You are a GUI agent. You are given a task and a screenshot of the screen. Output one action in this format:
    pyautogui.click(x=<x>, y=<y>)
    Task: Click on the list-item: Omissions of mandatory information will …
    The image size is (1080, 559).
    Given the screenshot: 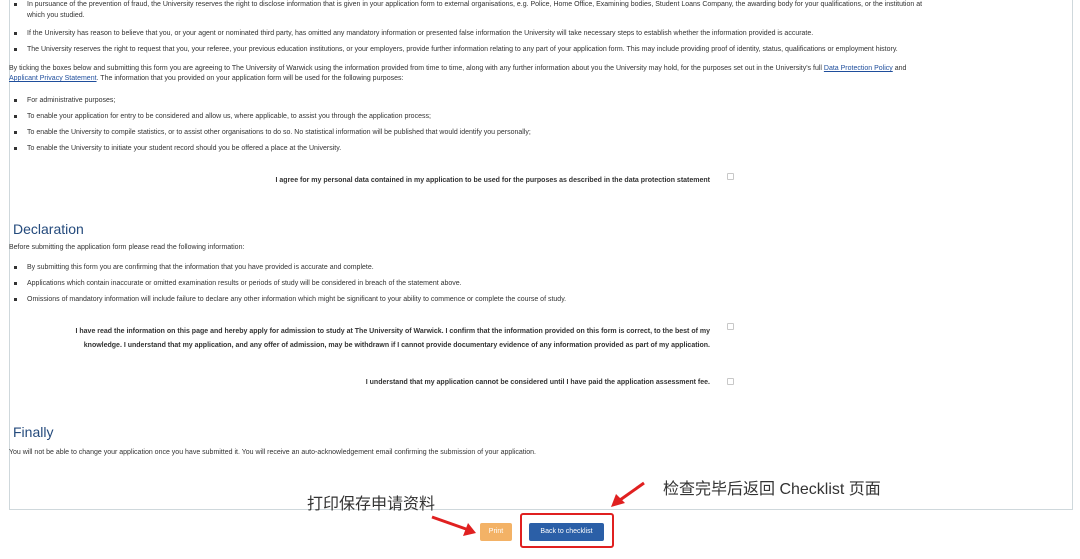 What is the action you would take?
    pyautogui.click(x=529, y=303)
    